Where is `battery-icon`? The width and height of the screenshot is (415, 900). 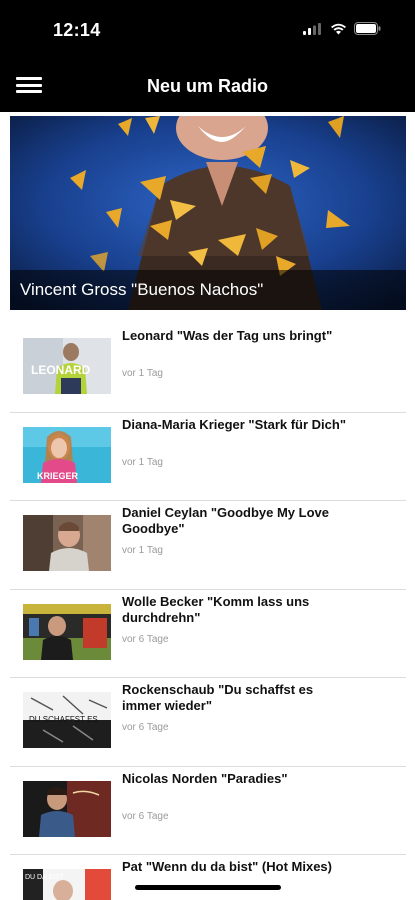 battery-icon is located at coordinates (367, 28).